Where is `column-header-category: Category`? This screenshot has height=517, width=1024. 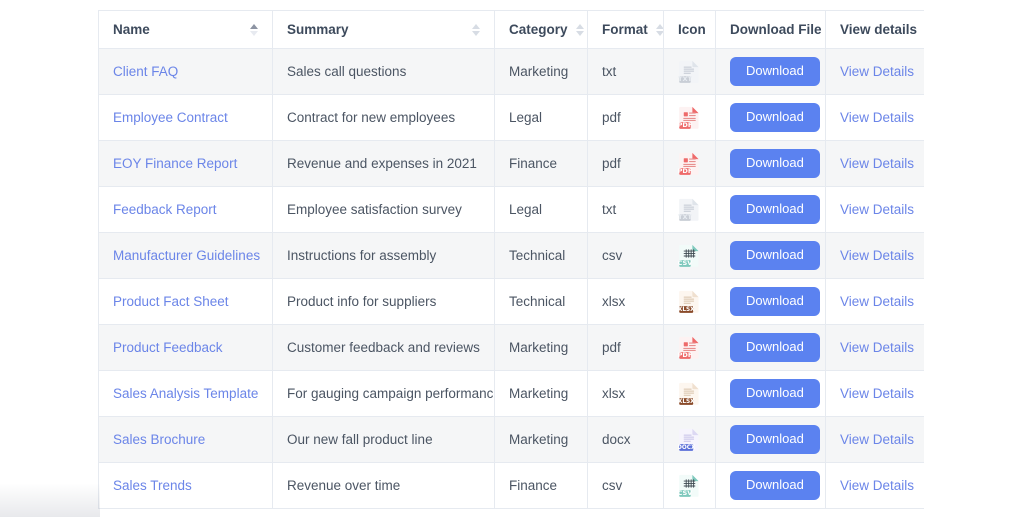
column-header-category: Category is located at coordinates (541, 29).